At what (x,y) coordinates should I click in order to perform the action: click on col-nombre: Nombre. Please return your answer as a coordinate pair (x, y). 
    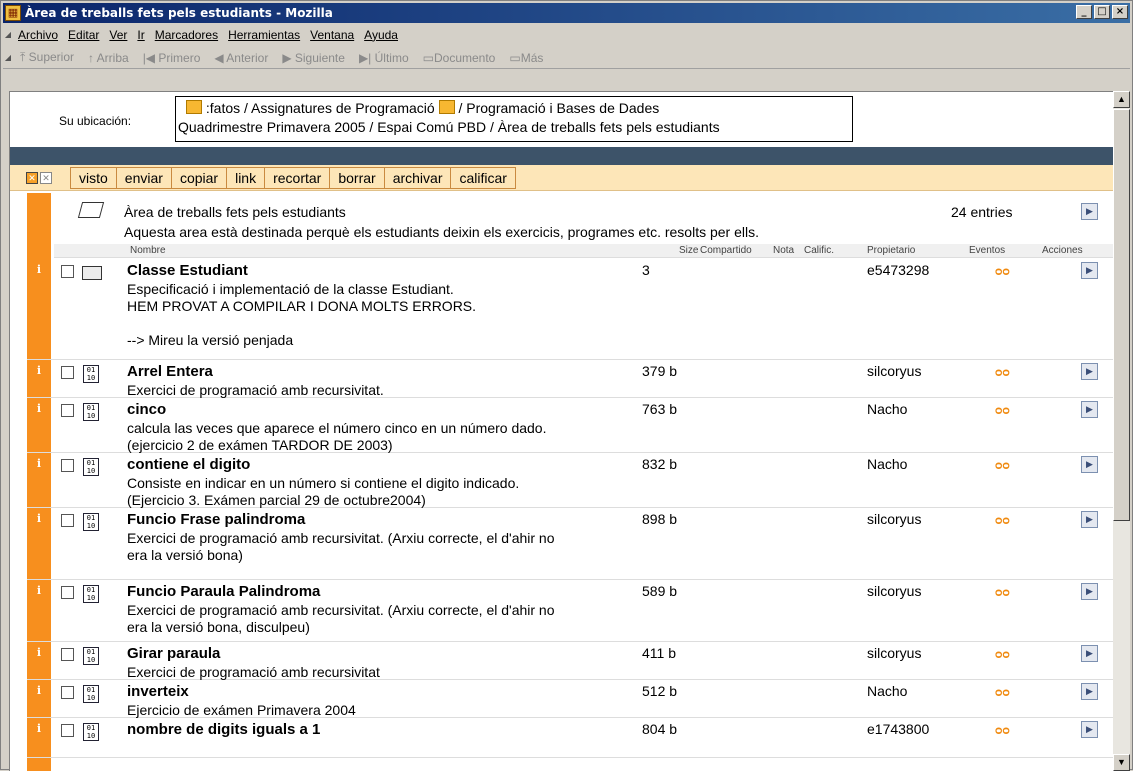
    Looking at the image, I should click on (148, 250).